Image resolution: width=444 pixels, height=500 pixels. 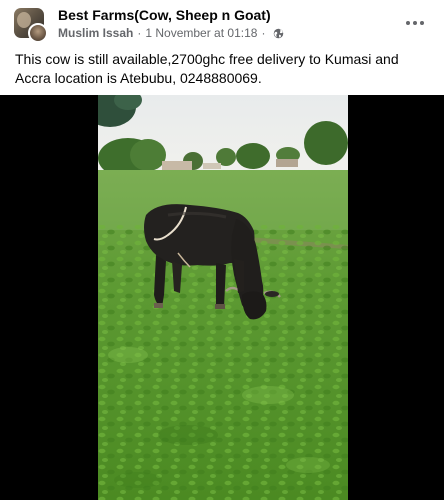 I want to click on author-link: Muslim Issah, so click(x=95, y=33).